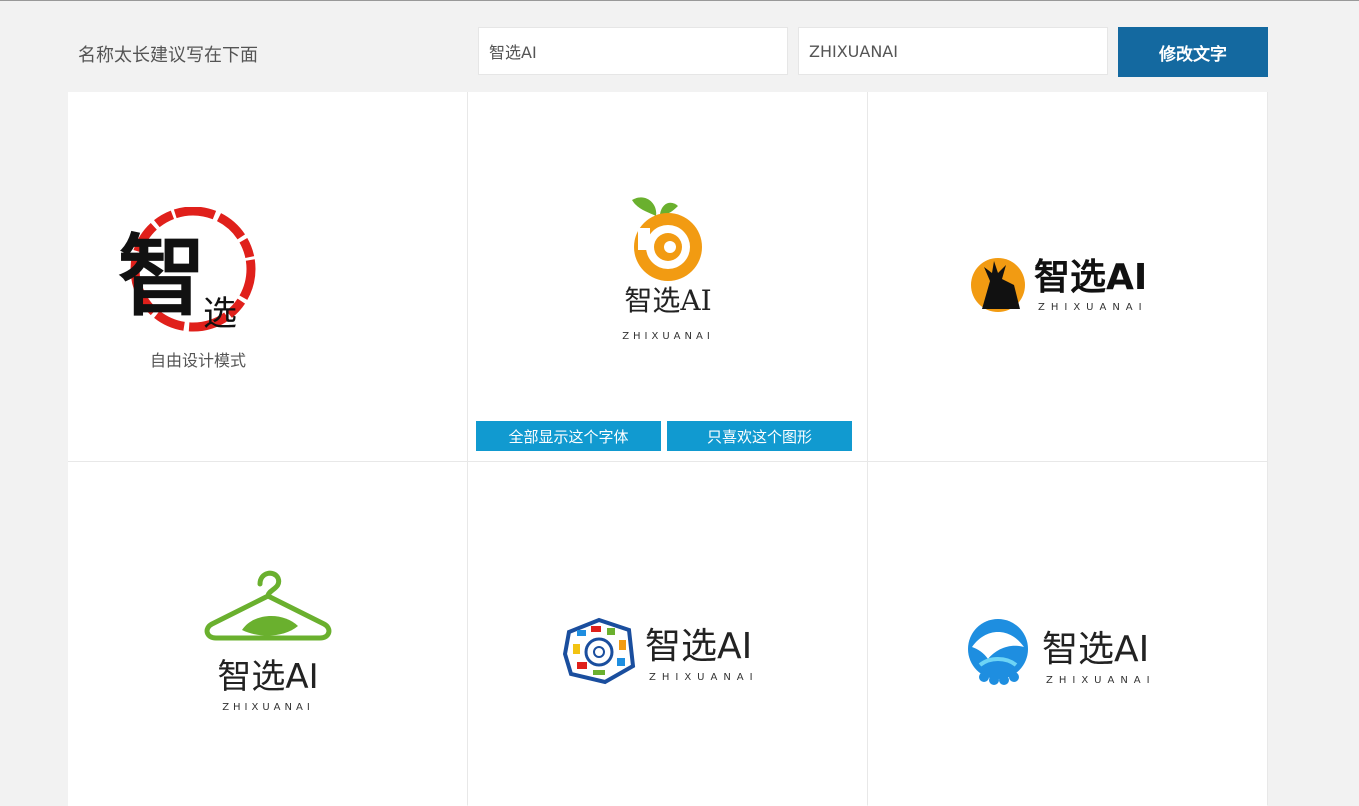 The width and height of the screenshot is (1359, 806). I want to click on logo-card-hanger: 智选AI ZHIXUANAI, so click(267, 634).